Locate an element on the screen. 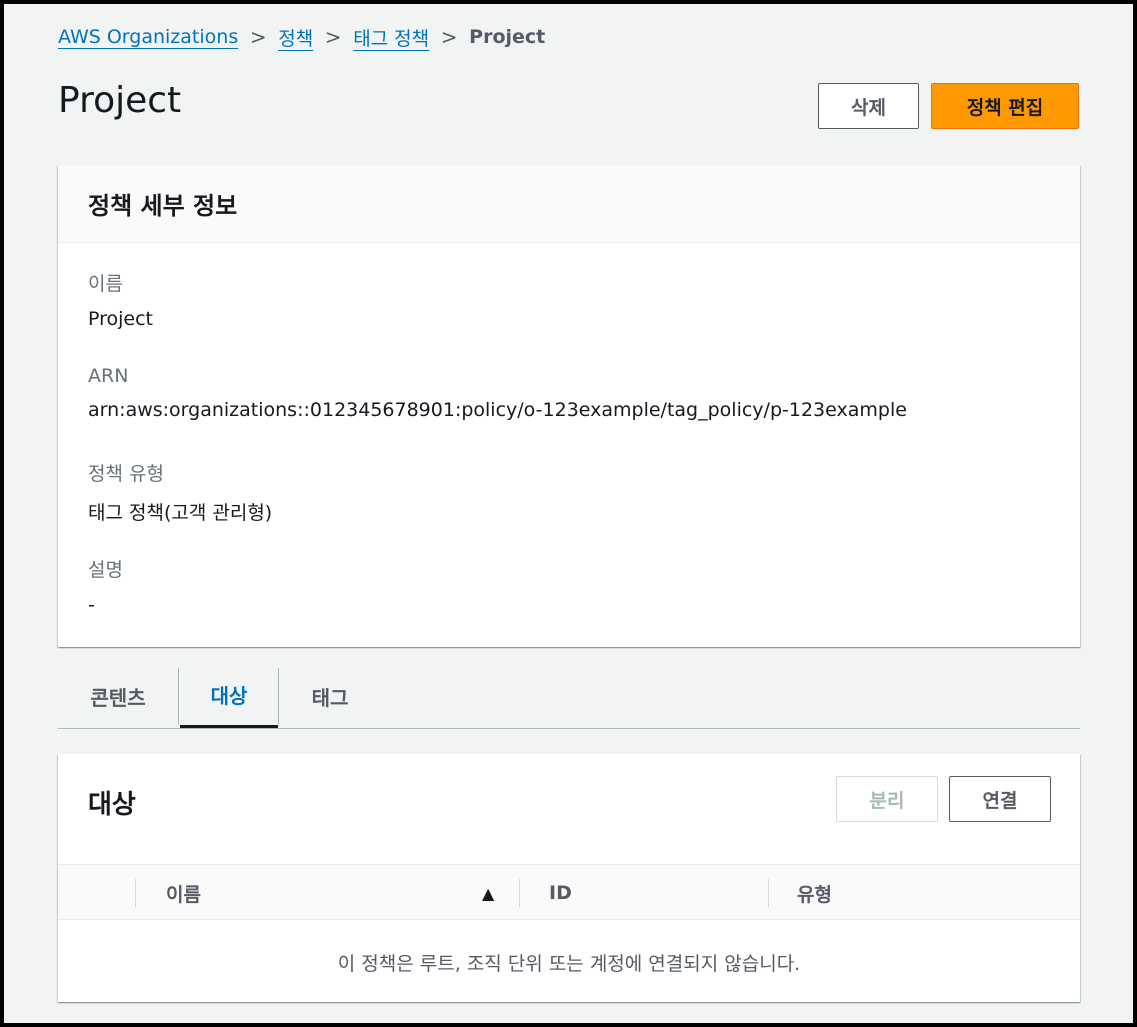 This screenshot has height=1027, width=1137. targets-table-header: 이름 ▲ ID 유형 is located at coordinates (569, 892).